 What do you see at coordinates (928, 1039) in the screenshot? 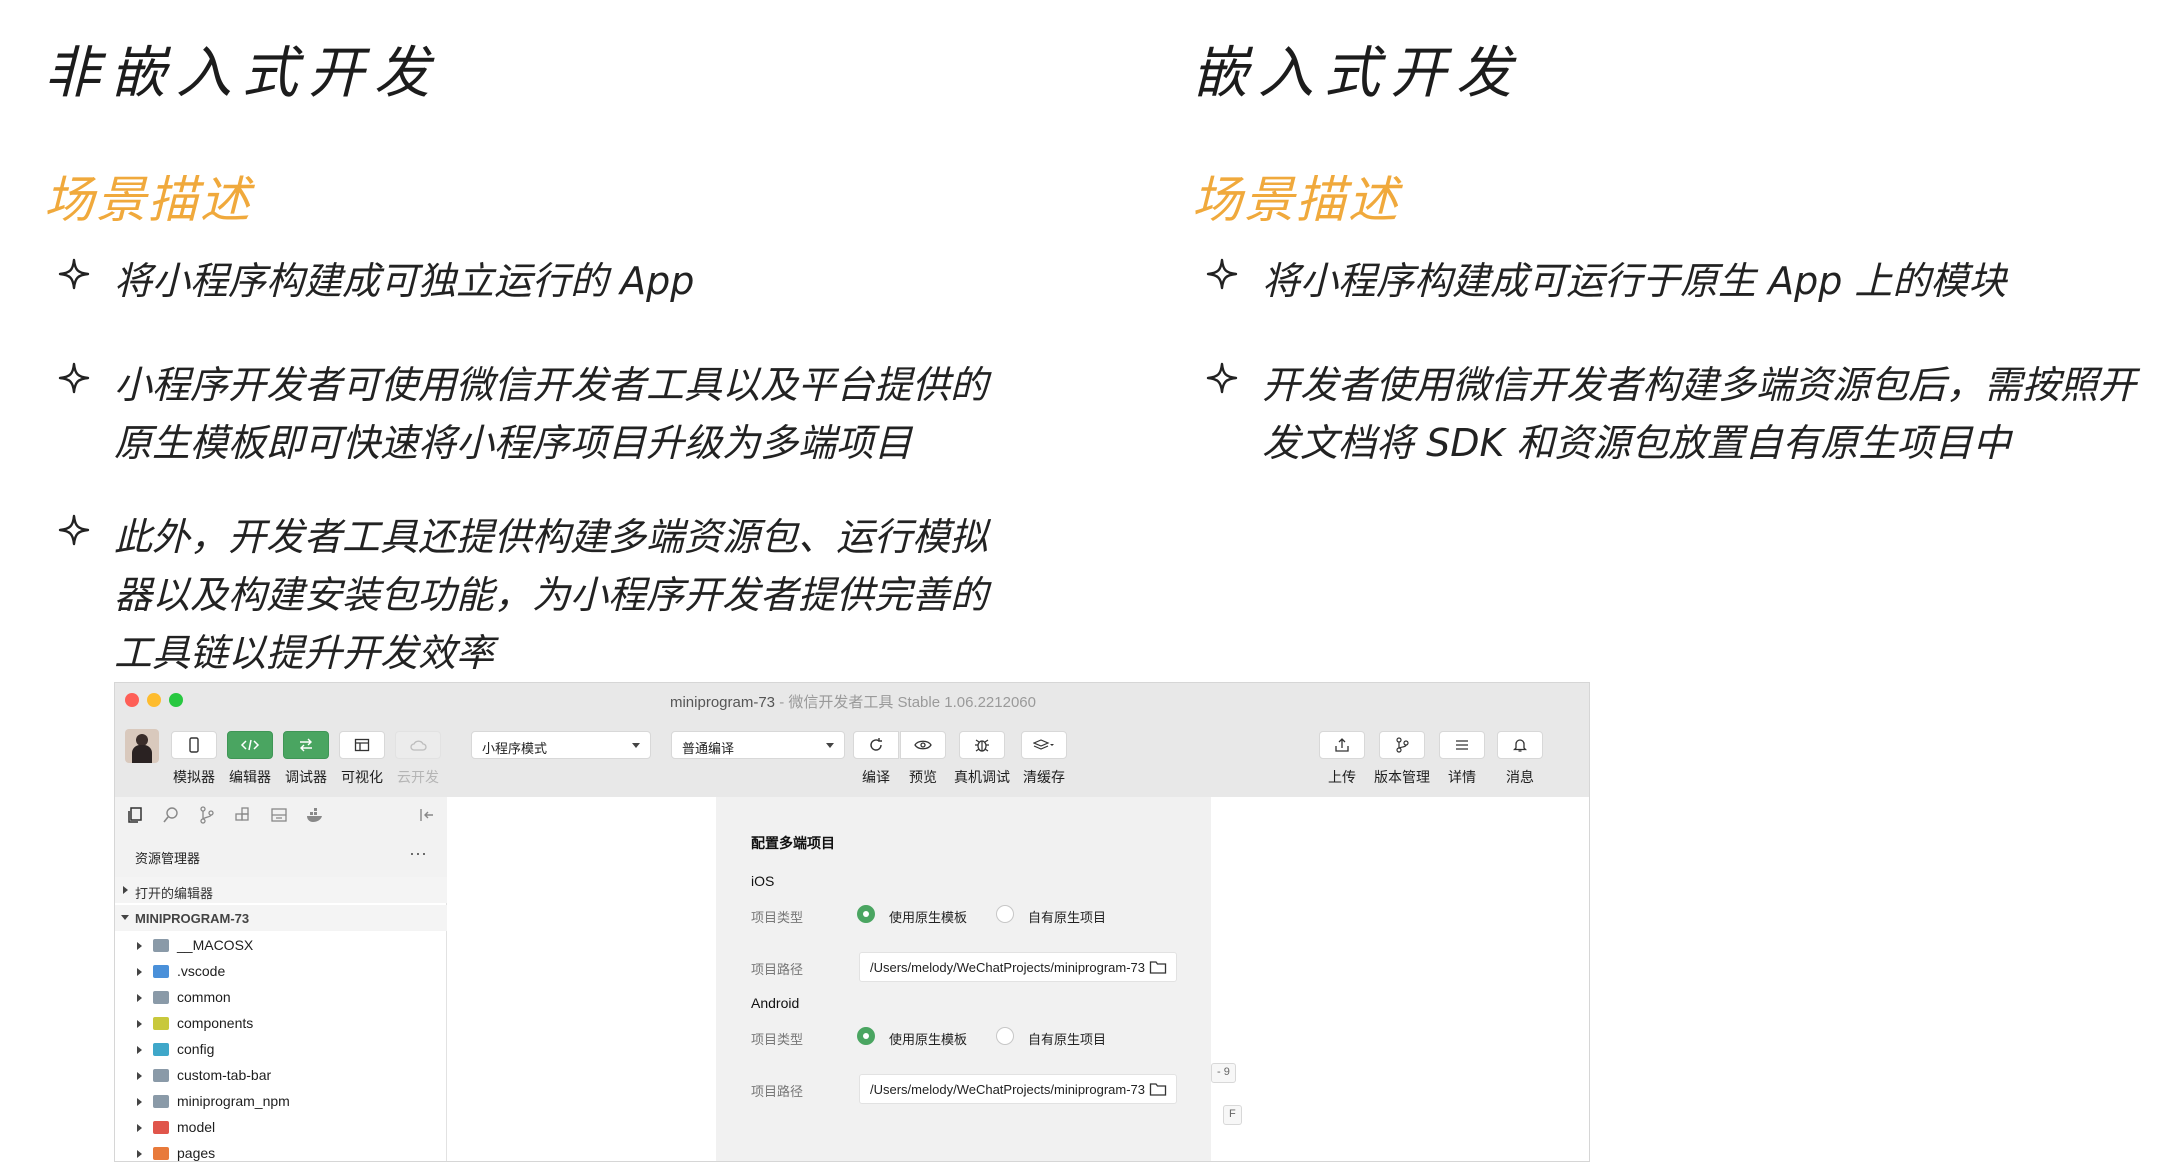
I see `android-template-option: 使用原生模板` at bounding box center [928, 1039].